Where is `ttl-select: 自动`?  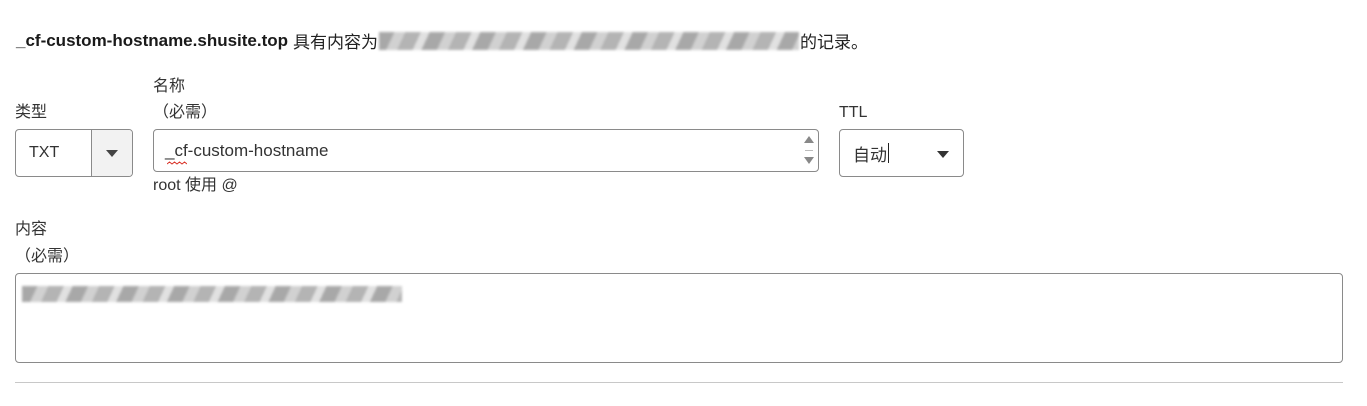 ttl-select: 自动 is located at coordinates (901, 153).